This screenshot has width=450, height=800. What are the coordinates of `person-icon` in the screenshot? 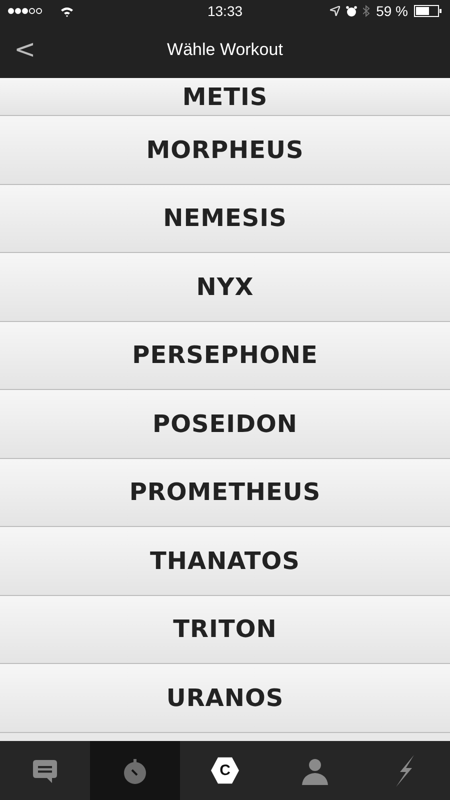 It's located at (315, 770).